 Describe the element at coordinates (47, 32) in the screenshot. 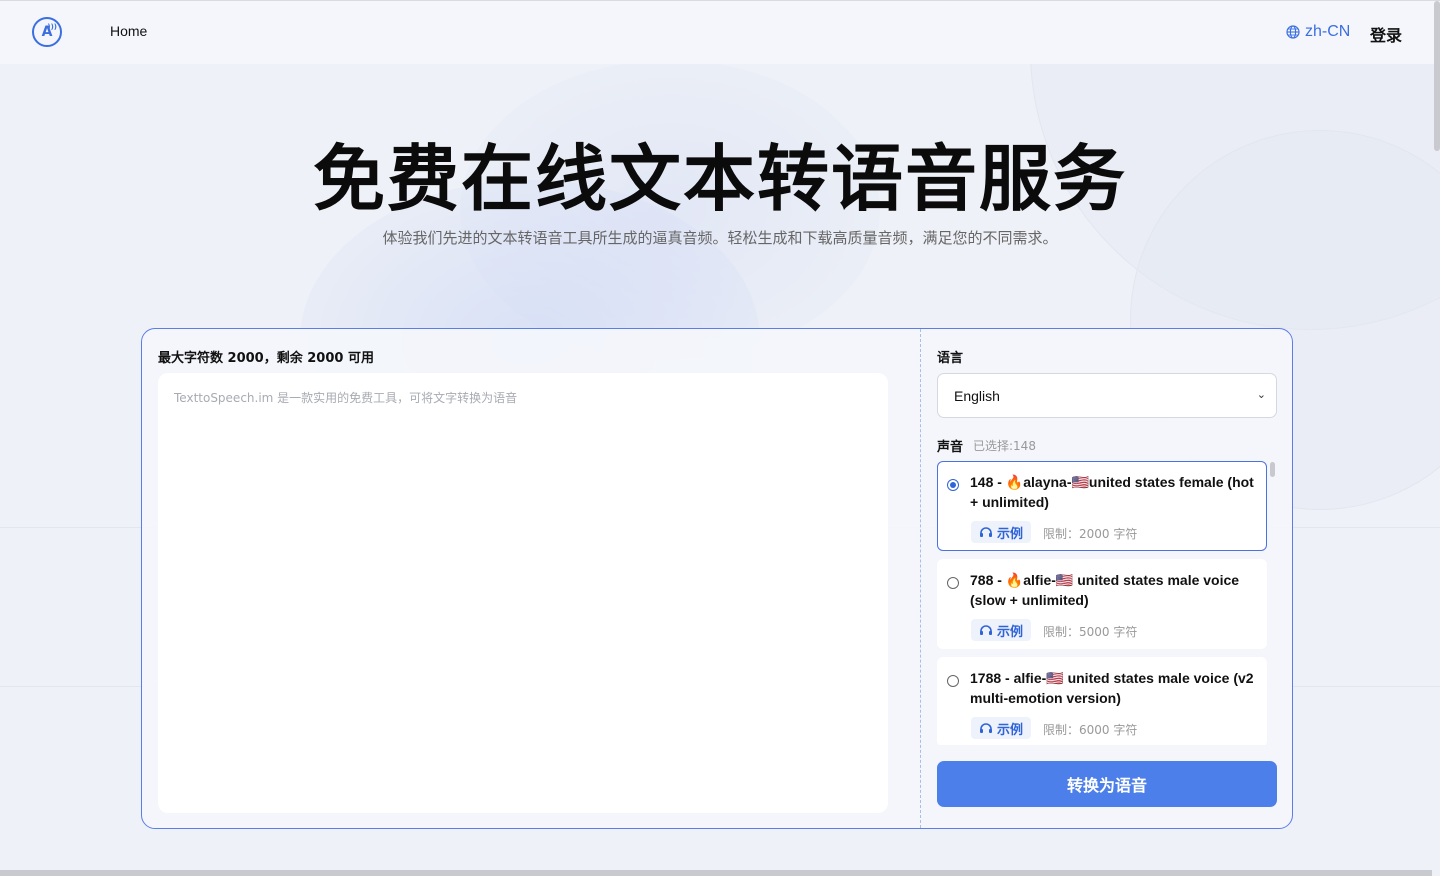

I see `logo: A )))` at that location.